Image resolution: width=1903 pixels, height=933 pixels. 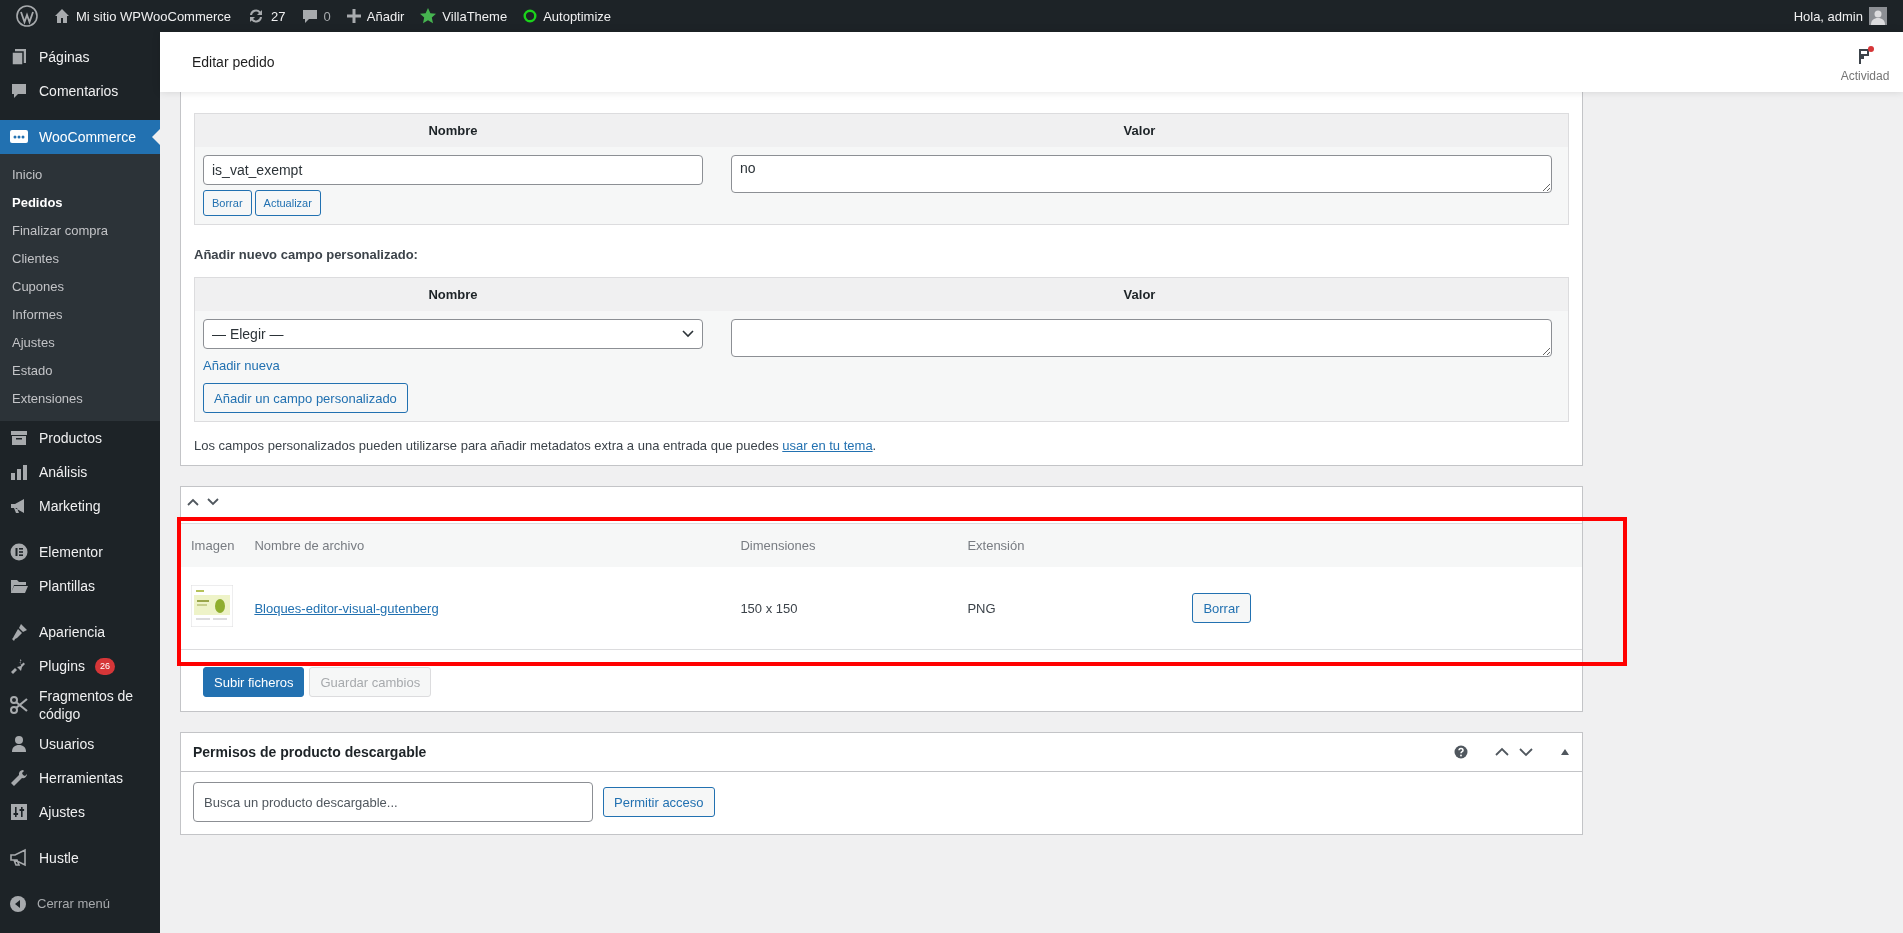 What do you see at coordinates (305, 398) in the screenshot?
I see `add-field-button: Añadir un campo personalizado` at bounding box center [305, 398].